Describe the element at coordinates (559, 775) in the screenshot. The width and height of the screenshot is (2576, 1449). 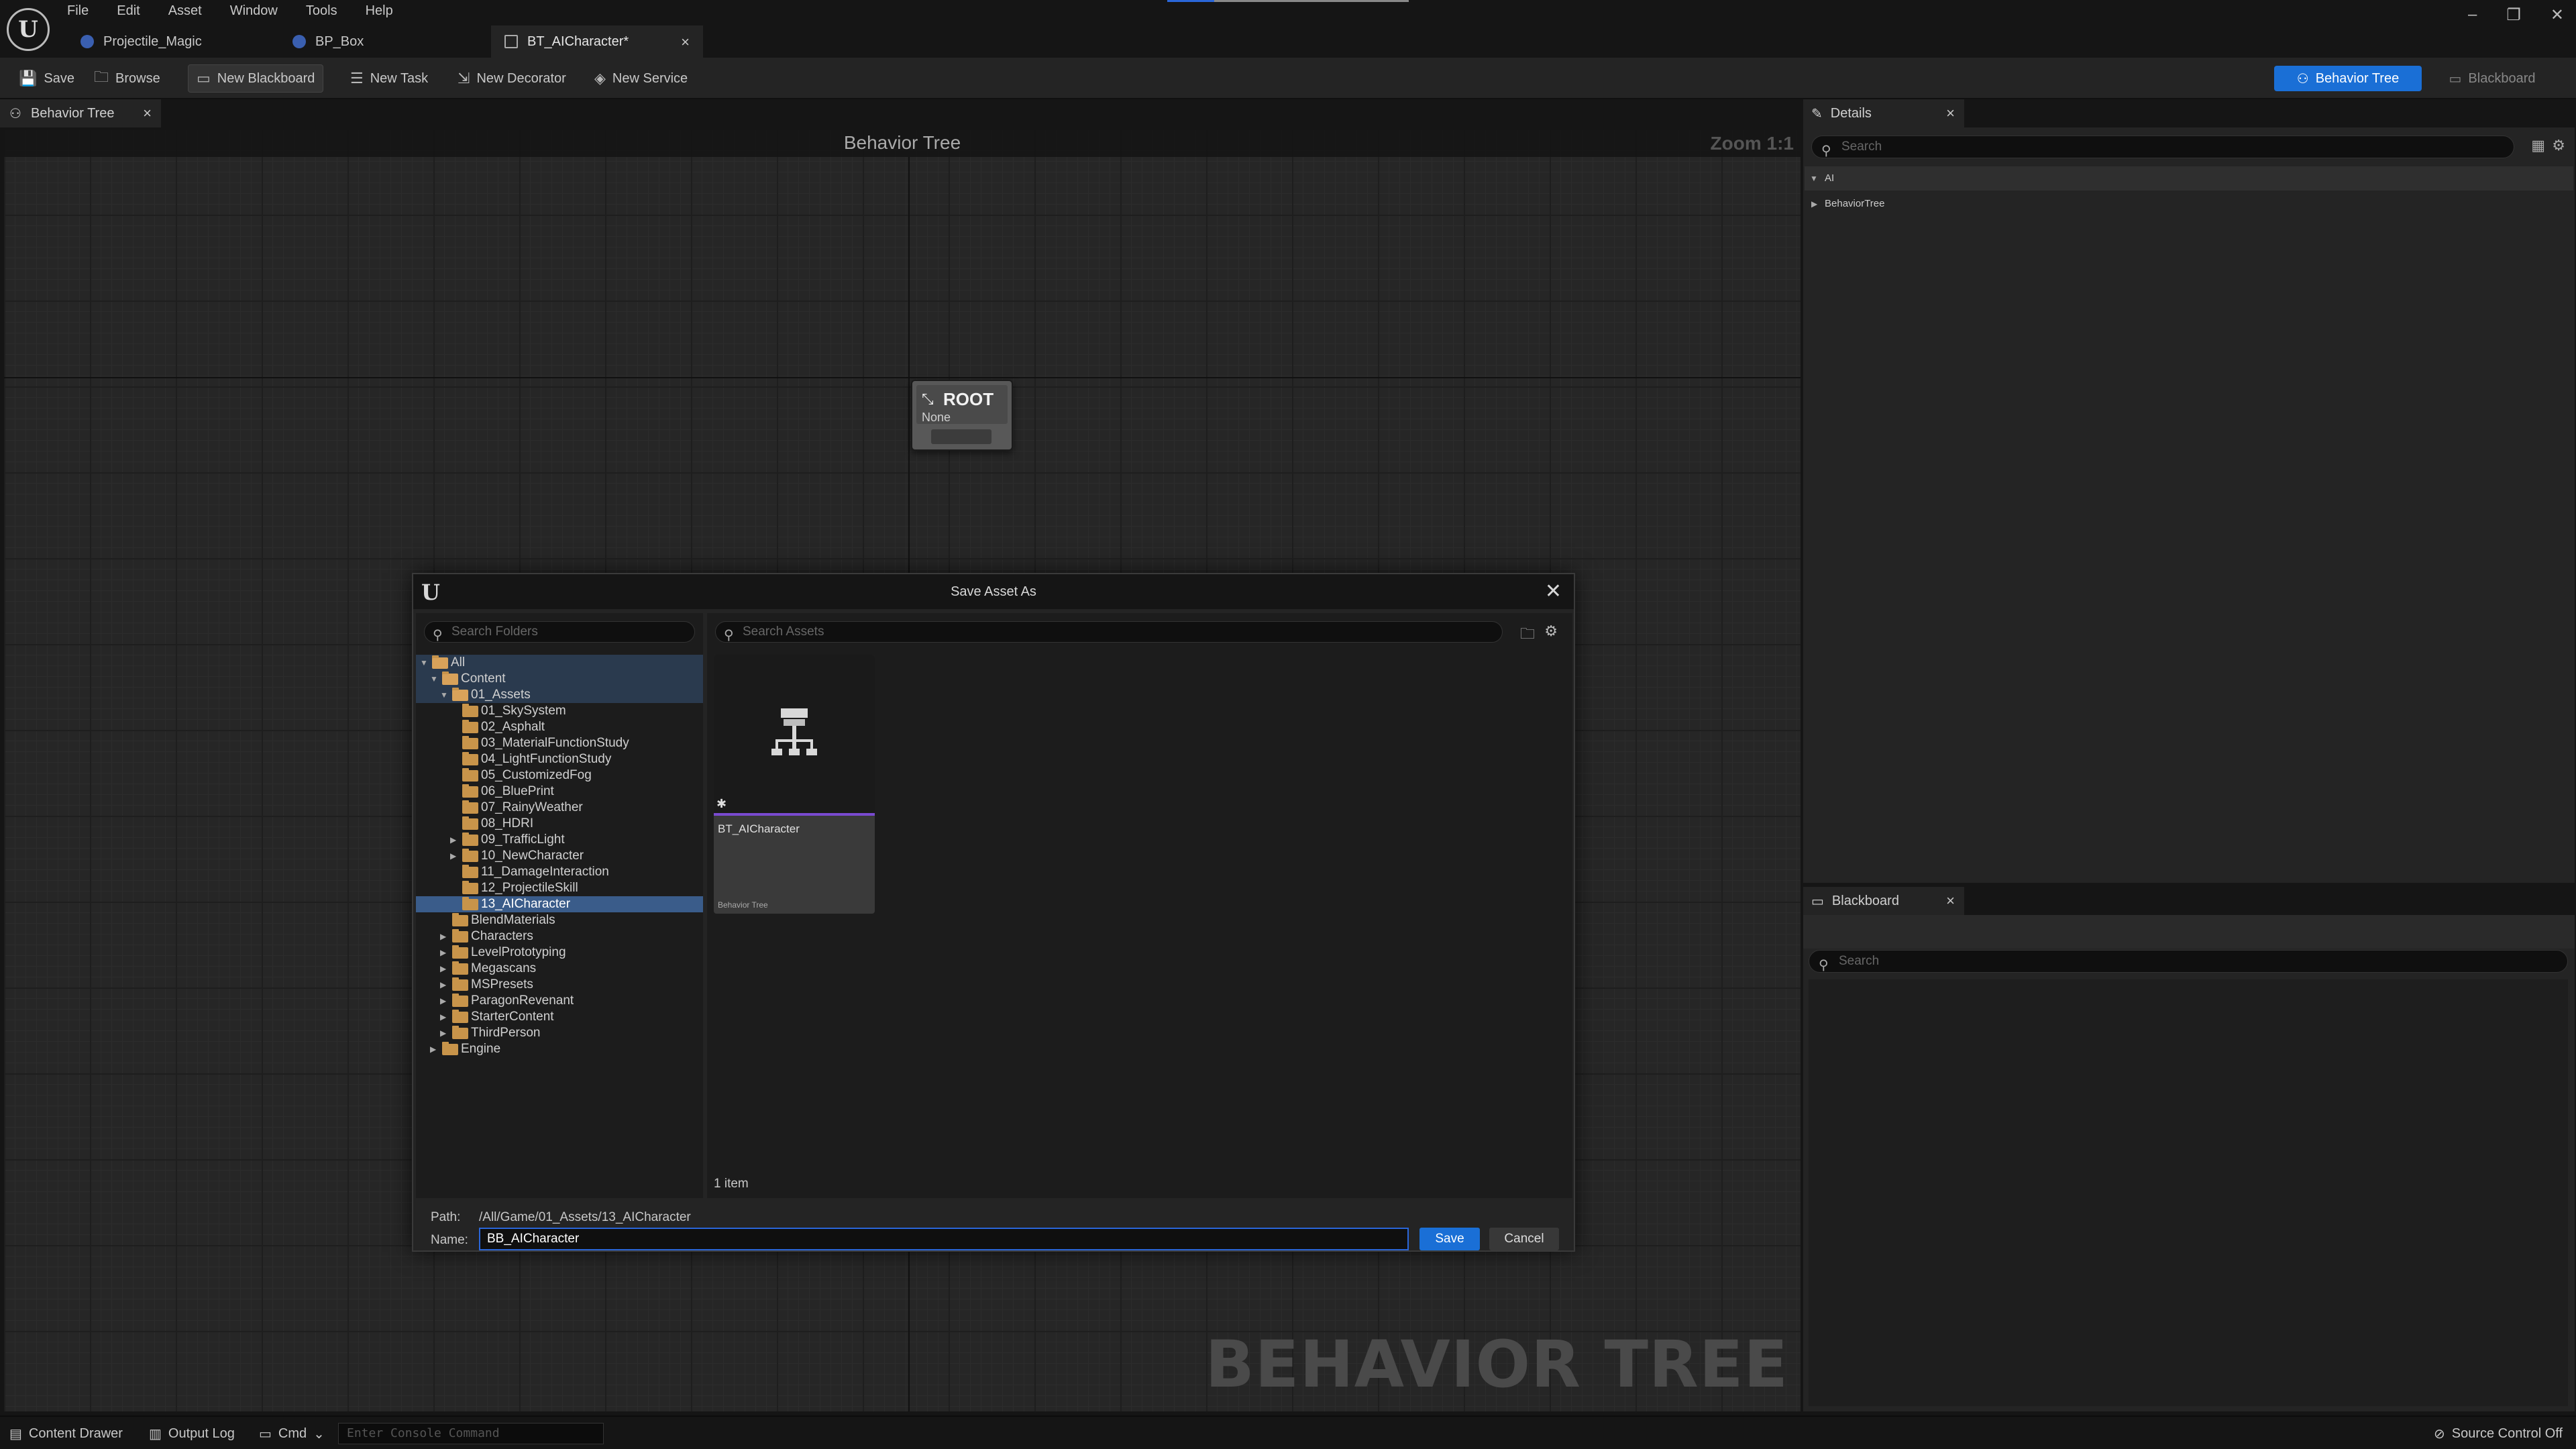
I see `folder-tree-item: 05_CustomizedFog` at that location.